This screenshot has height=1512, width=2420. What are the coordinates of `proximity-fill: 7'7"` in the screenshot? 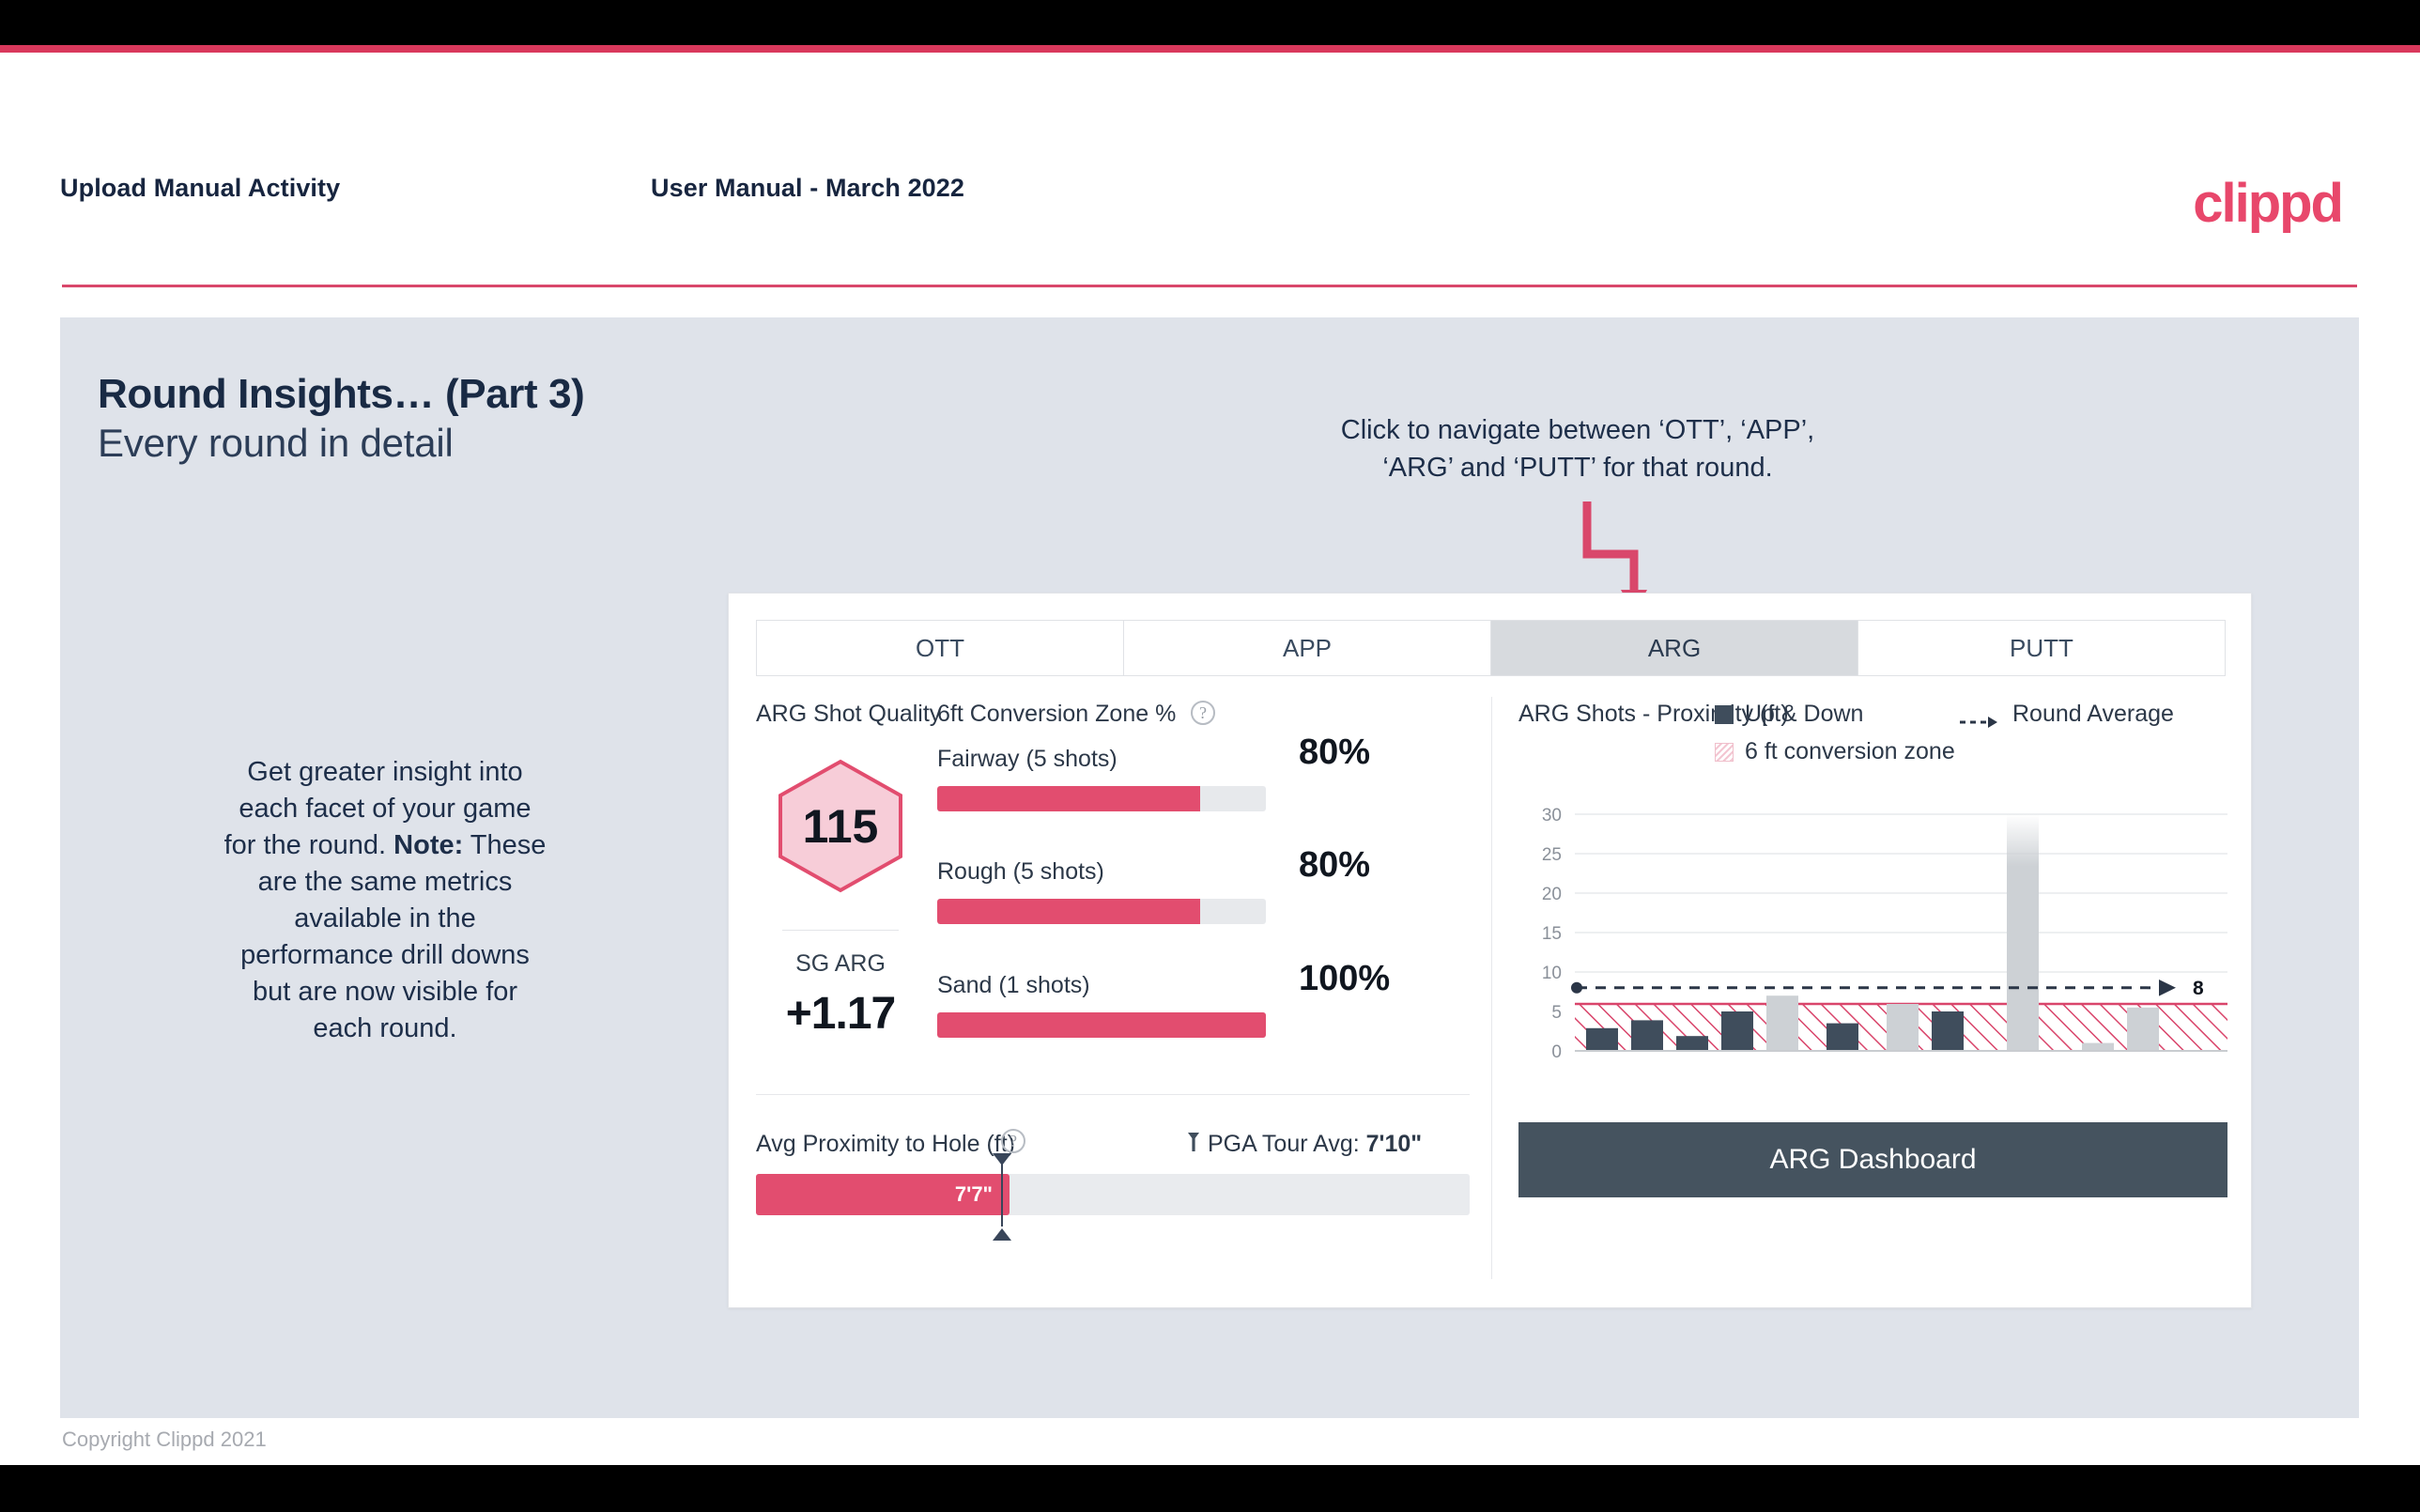 It's located at (883, 1194).